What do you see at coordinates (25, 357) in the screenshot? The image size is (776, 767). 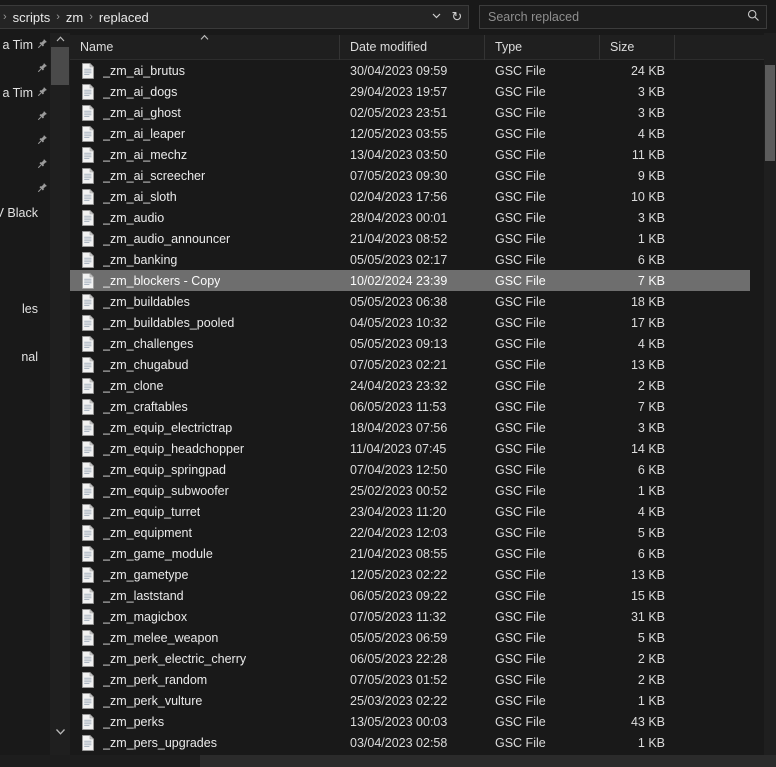 I see `nav-pane-item: nal` at bounding box center [25, 357].